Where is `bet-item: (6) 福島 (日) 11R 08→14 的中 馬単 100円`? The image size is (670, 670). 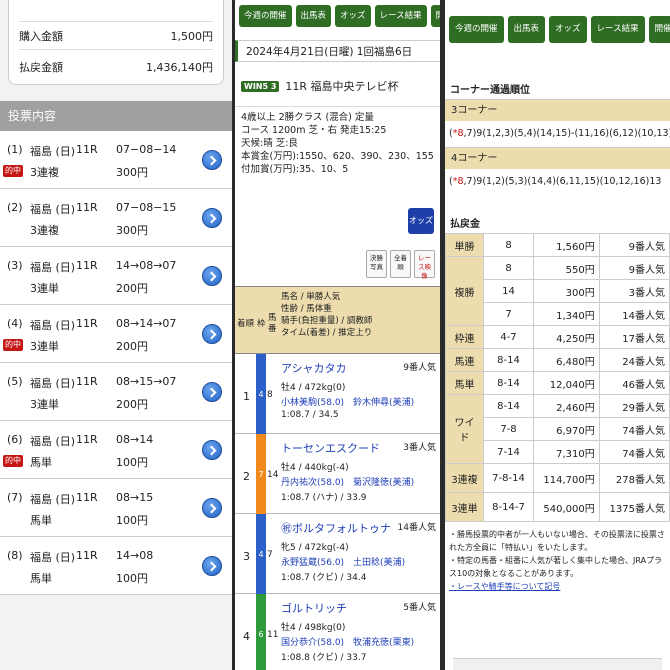
bet-item: (6) 福島 (日) 11R 08→14 的中 馬単 100円 is located at coordinates (116, 450).